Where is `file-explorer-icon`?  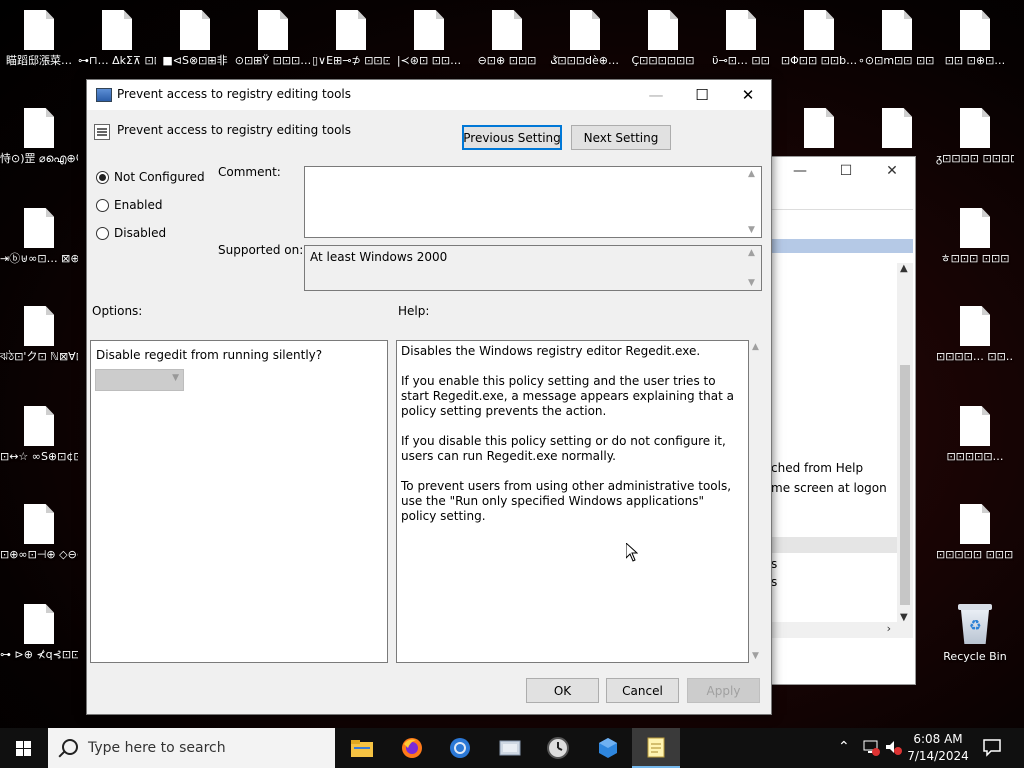
file-explorer-icon is located at coordinates (362, 748).